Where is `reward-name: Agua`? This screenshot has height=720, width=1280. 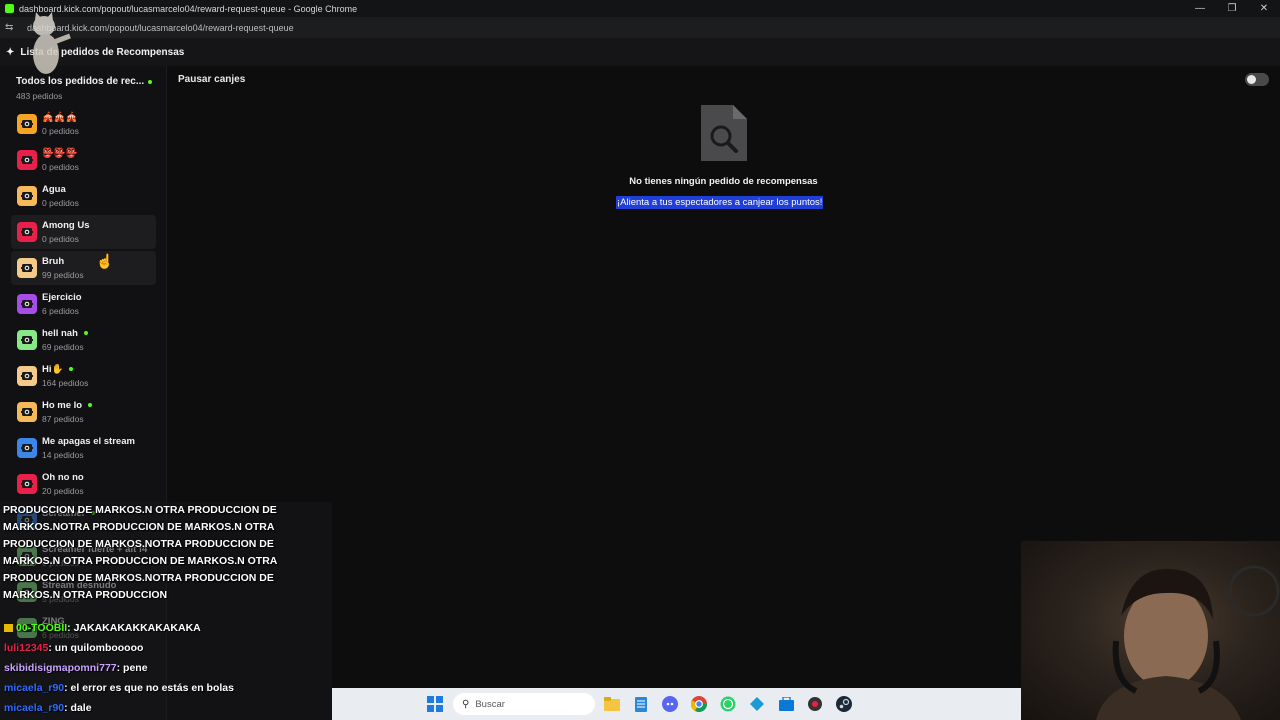
reward-name: Agua is located at coordinates (54, 189).